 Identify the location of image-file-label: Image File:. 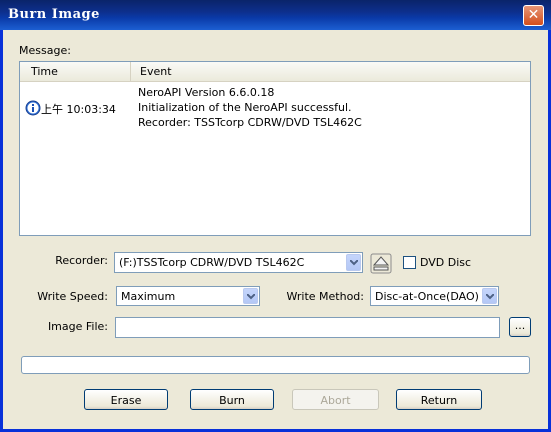
(77, 326).